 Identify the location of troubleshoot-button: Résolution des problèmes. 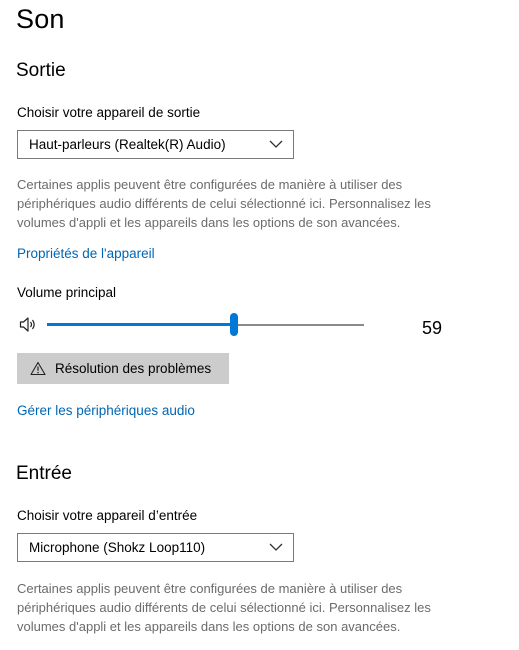
(123, 368).